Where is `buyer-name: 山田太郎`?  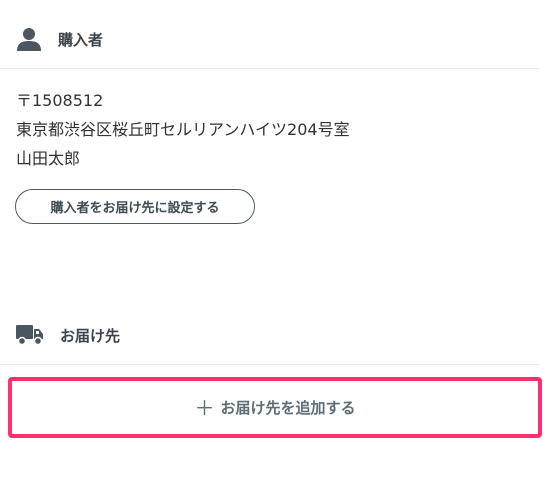 buyer-name: 山田太郎 is located at coordinates (48, 158).